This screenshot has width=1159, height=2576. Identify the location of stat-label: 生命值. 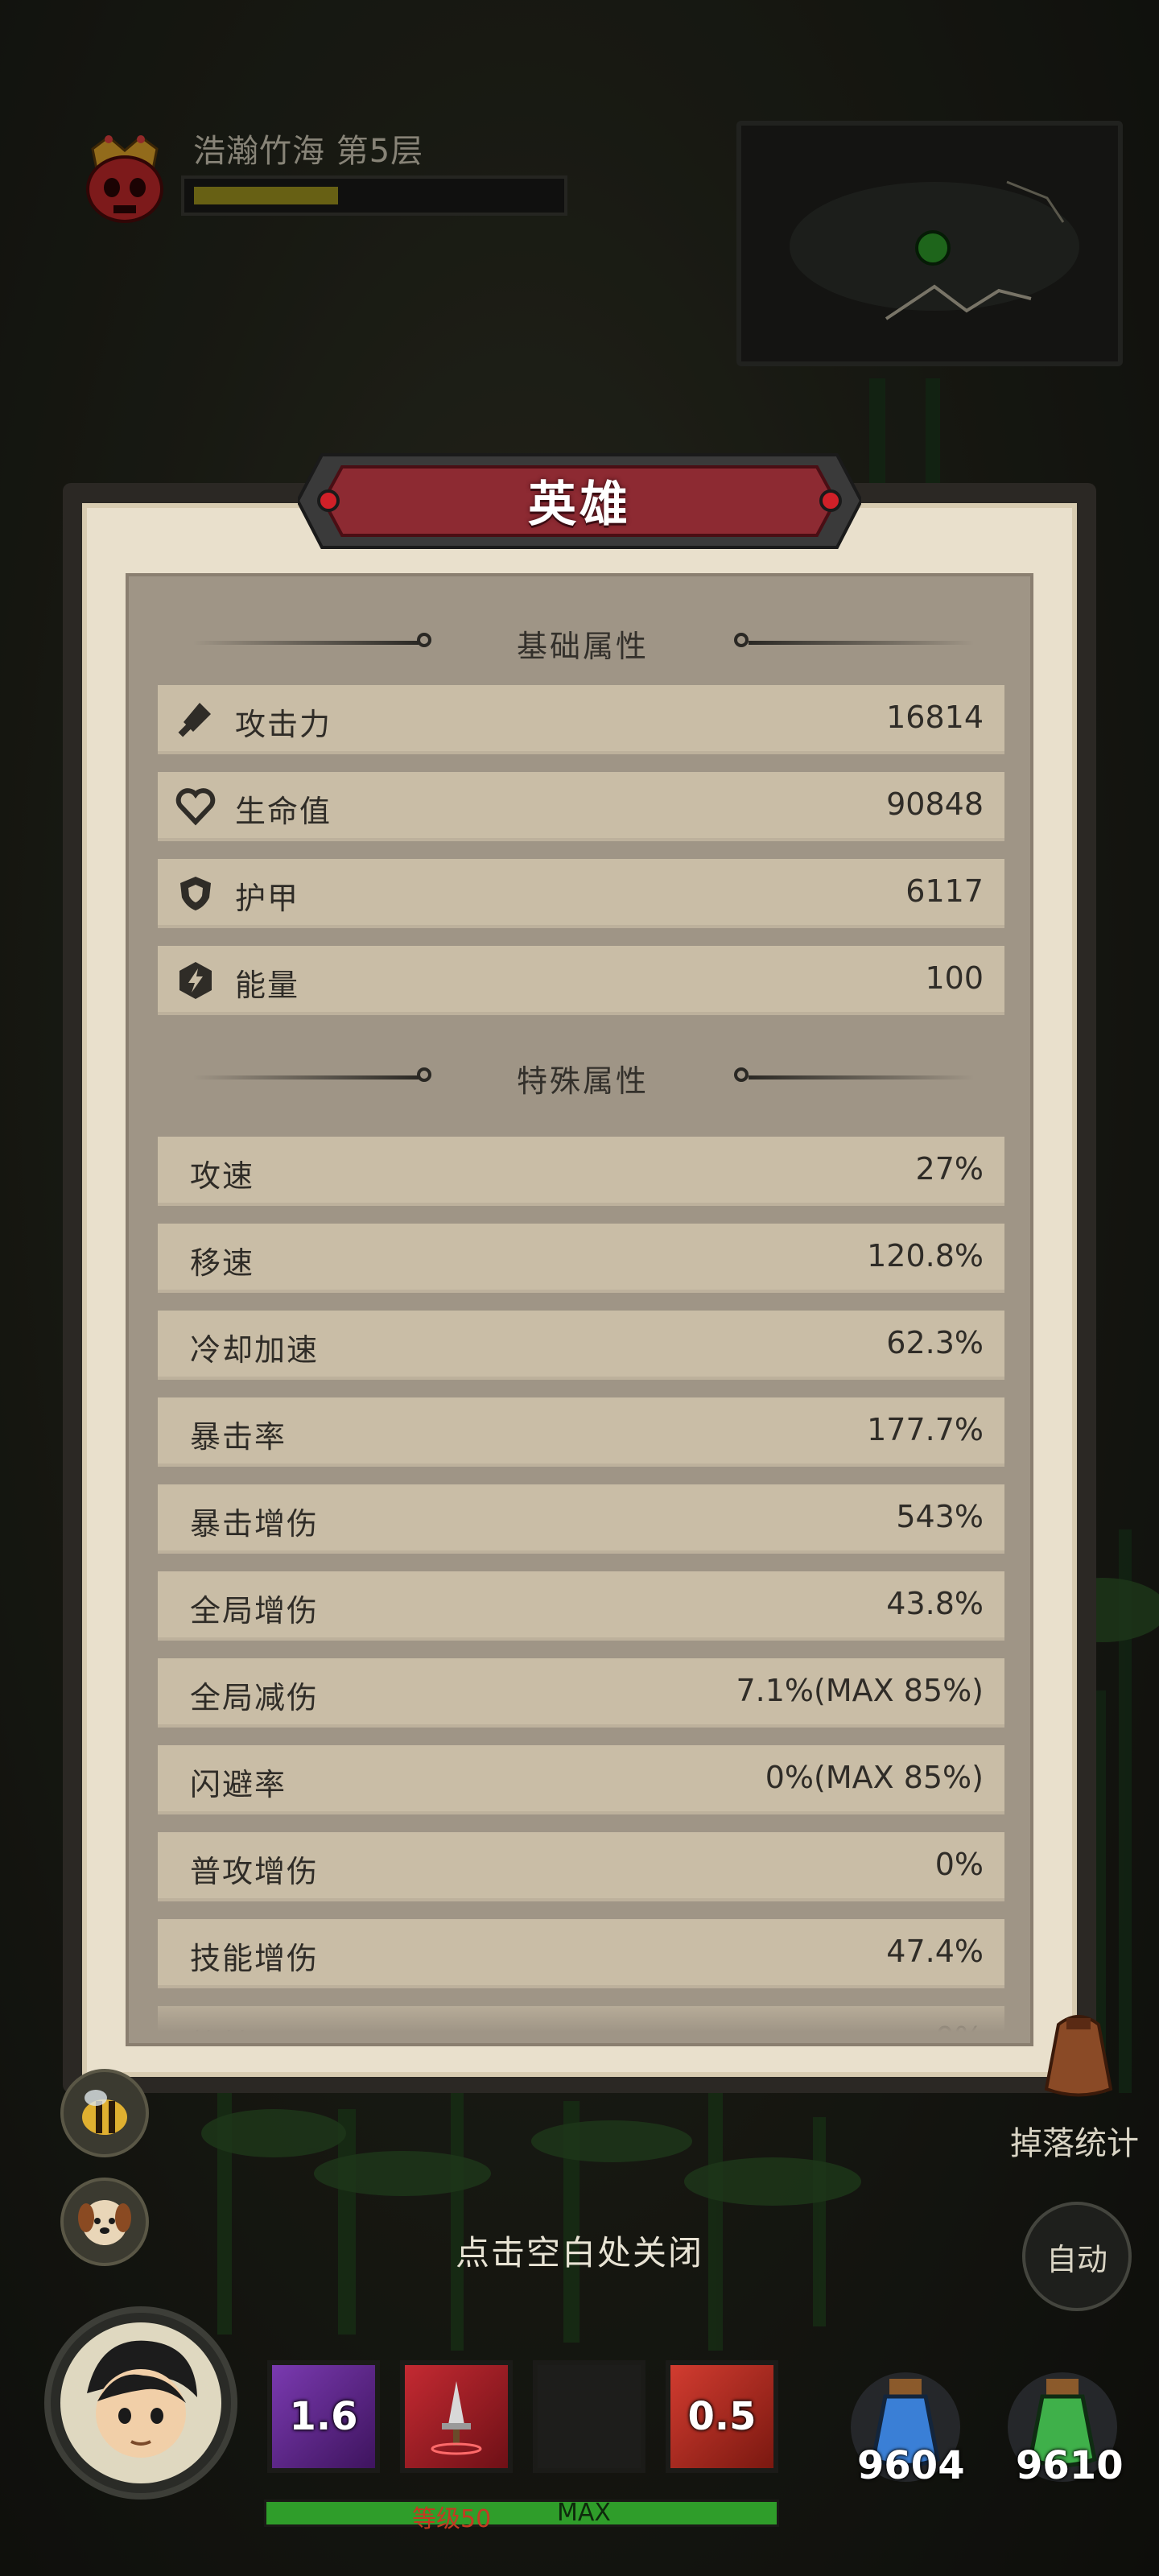
(283, 811).